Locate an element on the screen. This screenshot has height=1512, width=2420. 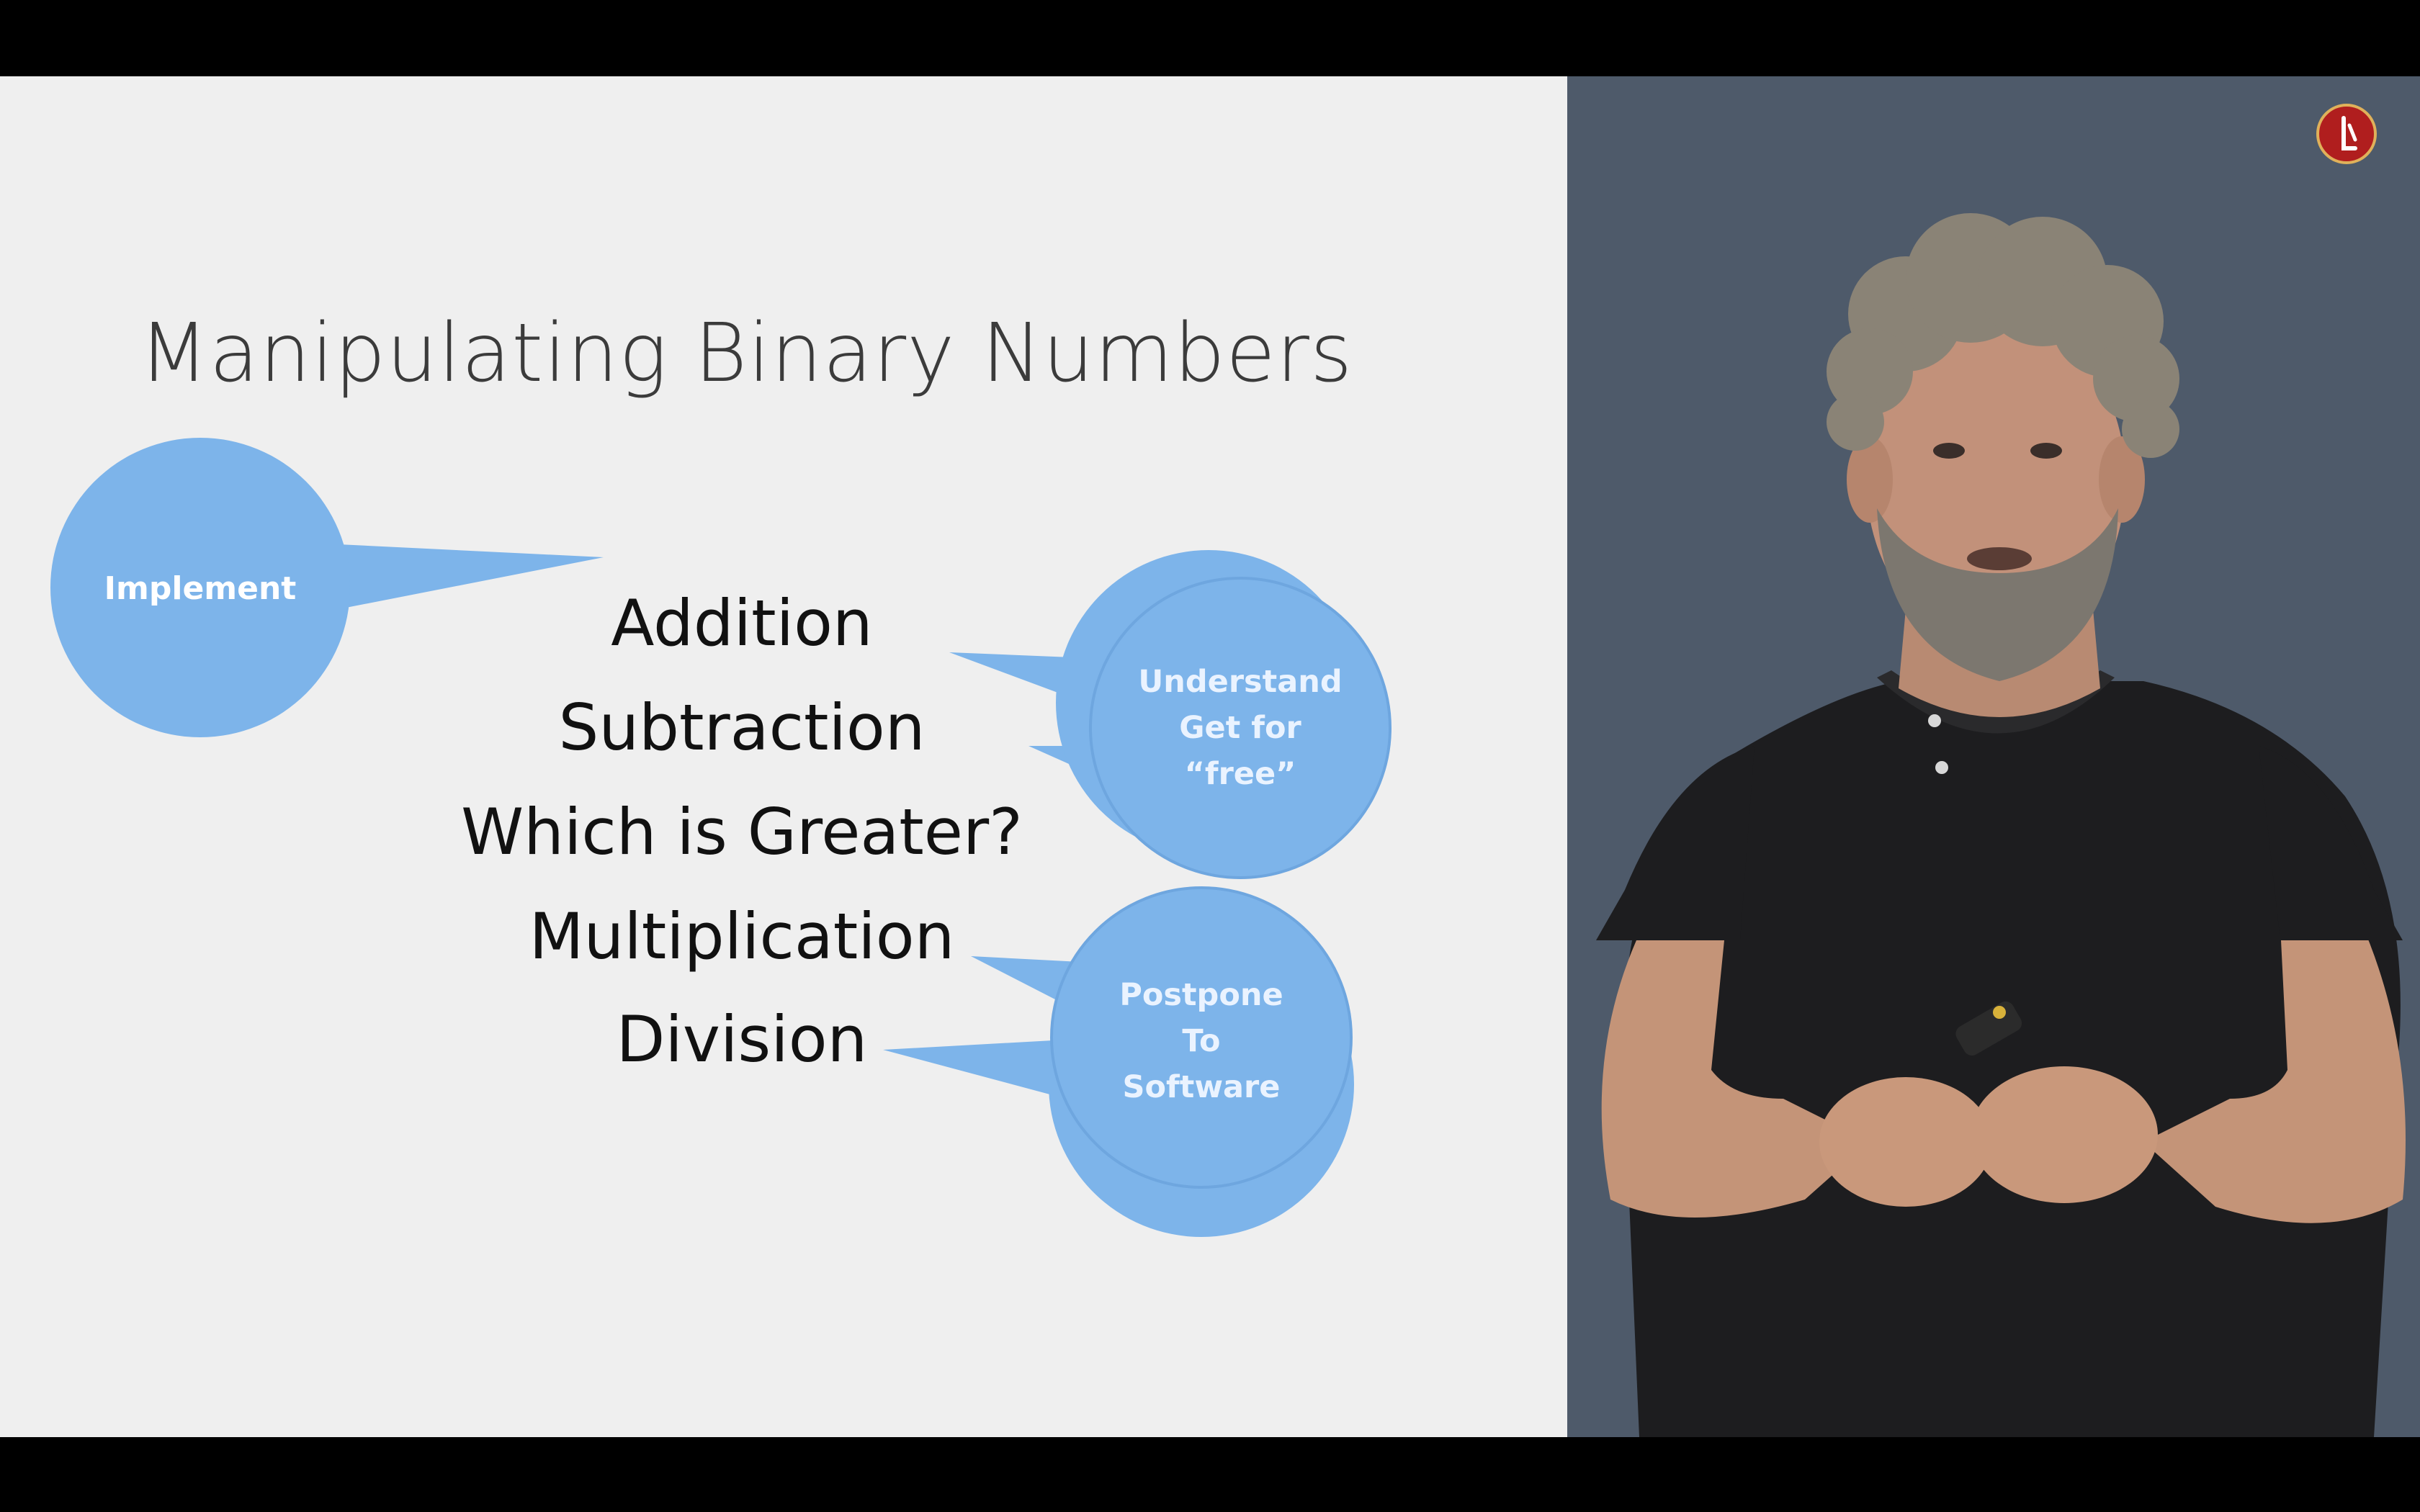
postpone-bubble-tail-division is located at coordinates (974, 1069).